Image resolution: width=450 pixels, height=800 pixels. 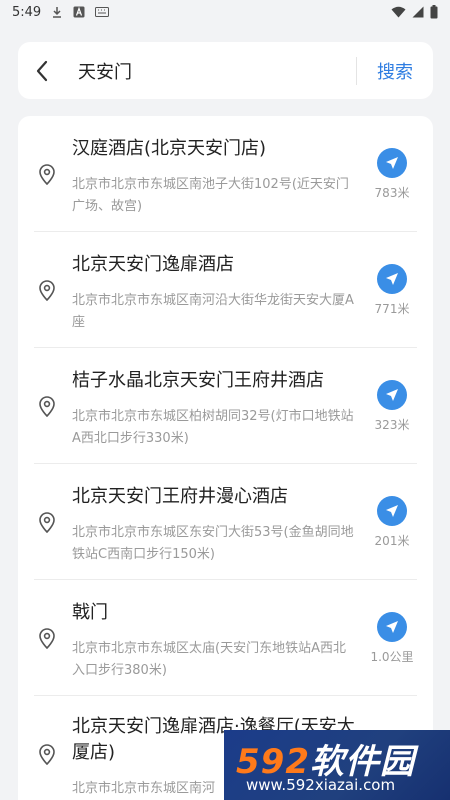 I want to click on distance-label: 1.0公里, so click(x=392, y=657).